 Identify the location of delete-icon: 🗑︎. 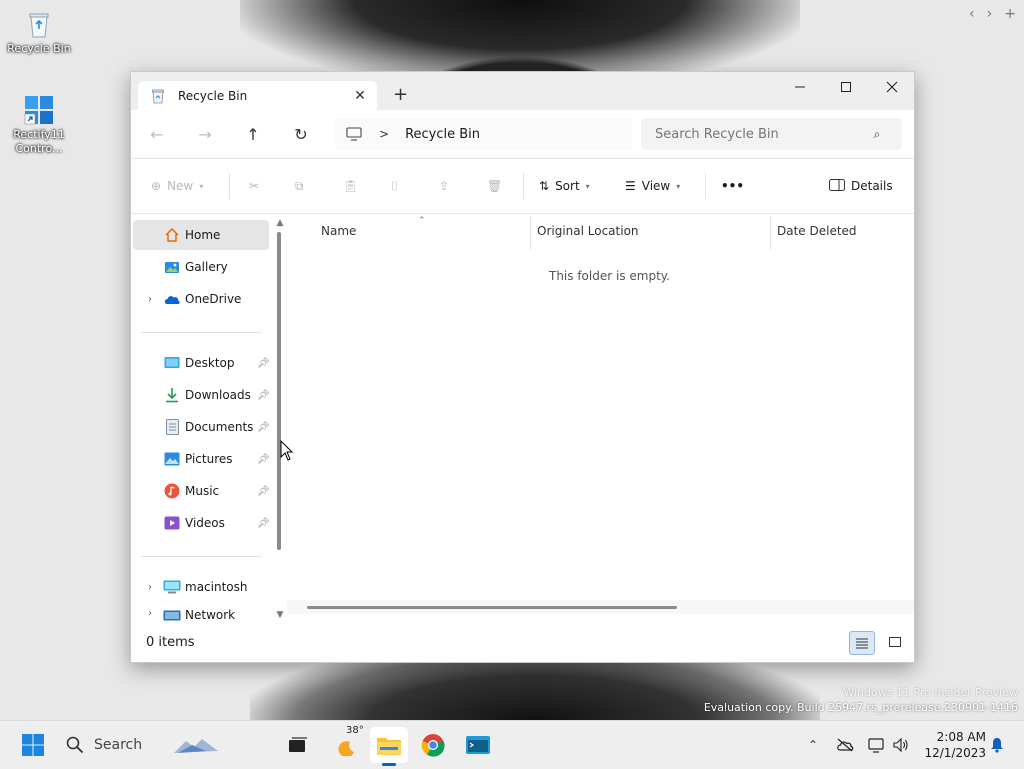
(494, 186).